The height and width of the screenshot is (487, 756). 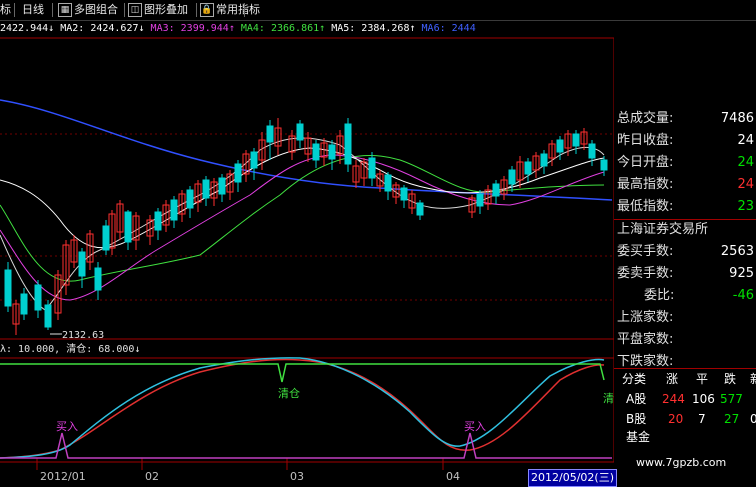 I want to click on indicator-baseline, so click(x=306, y=445).